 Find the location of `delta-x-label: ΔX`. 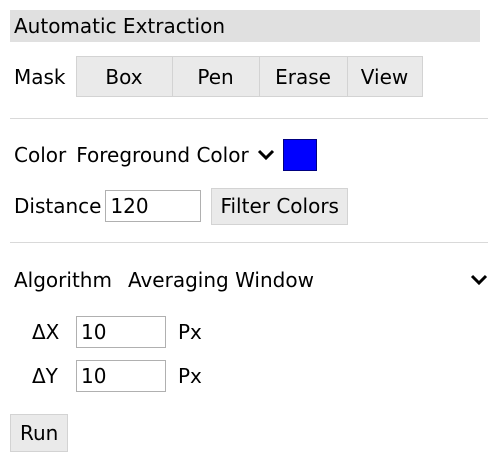

delta-x-label: ΔX is located at coordinates (46, 332).